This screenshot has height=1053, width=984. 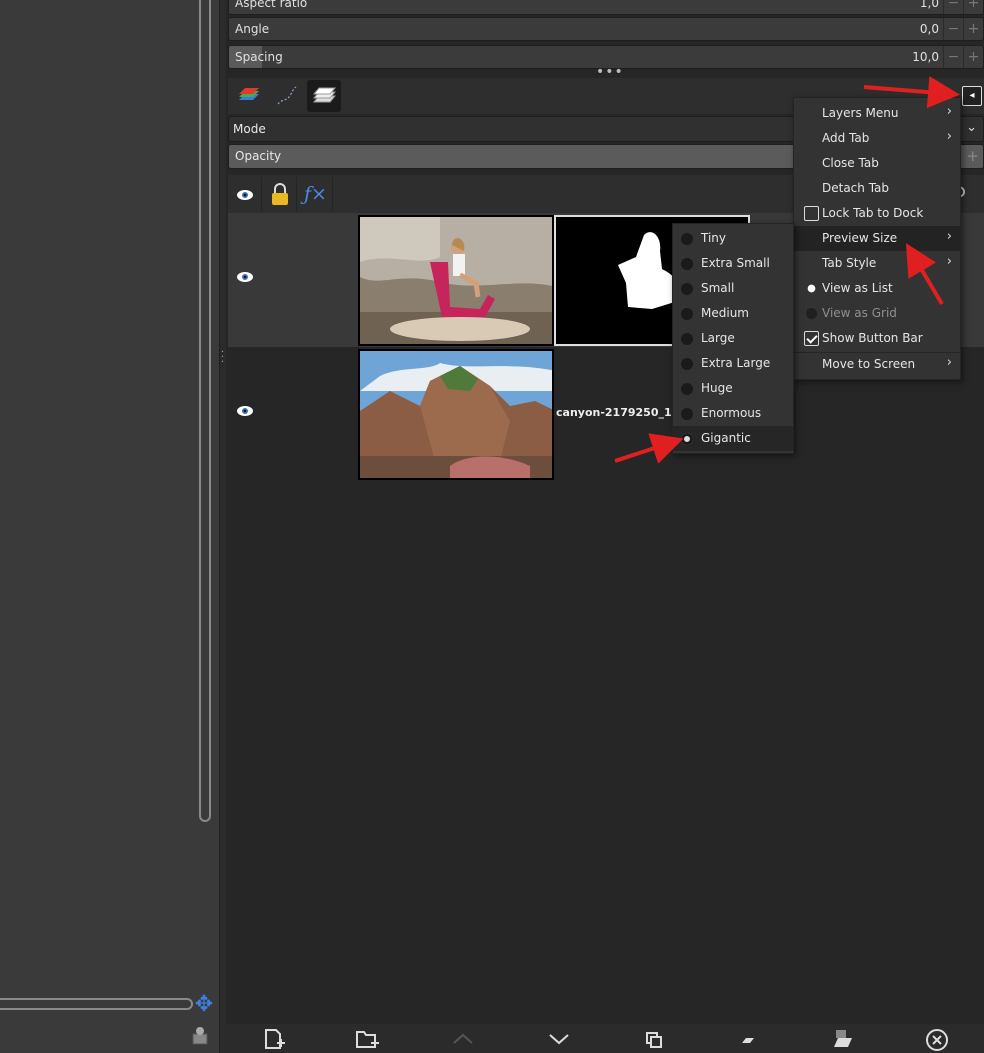 I want to click on menu-item-label: Move to Screen, so click(x=869, y=364).